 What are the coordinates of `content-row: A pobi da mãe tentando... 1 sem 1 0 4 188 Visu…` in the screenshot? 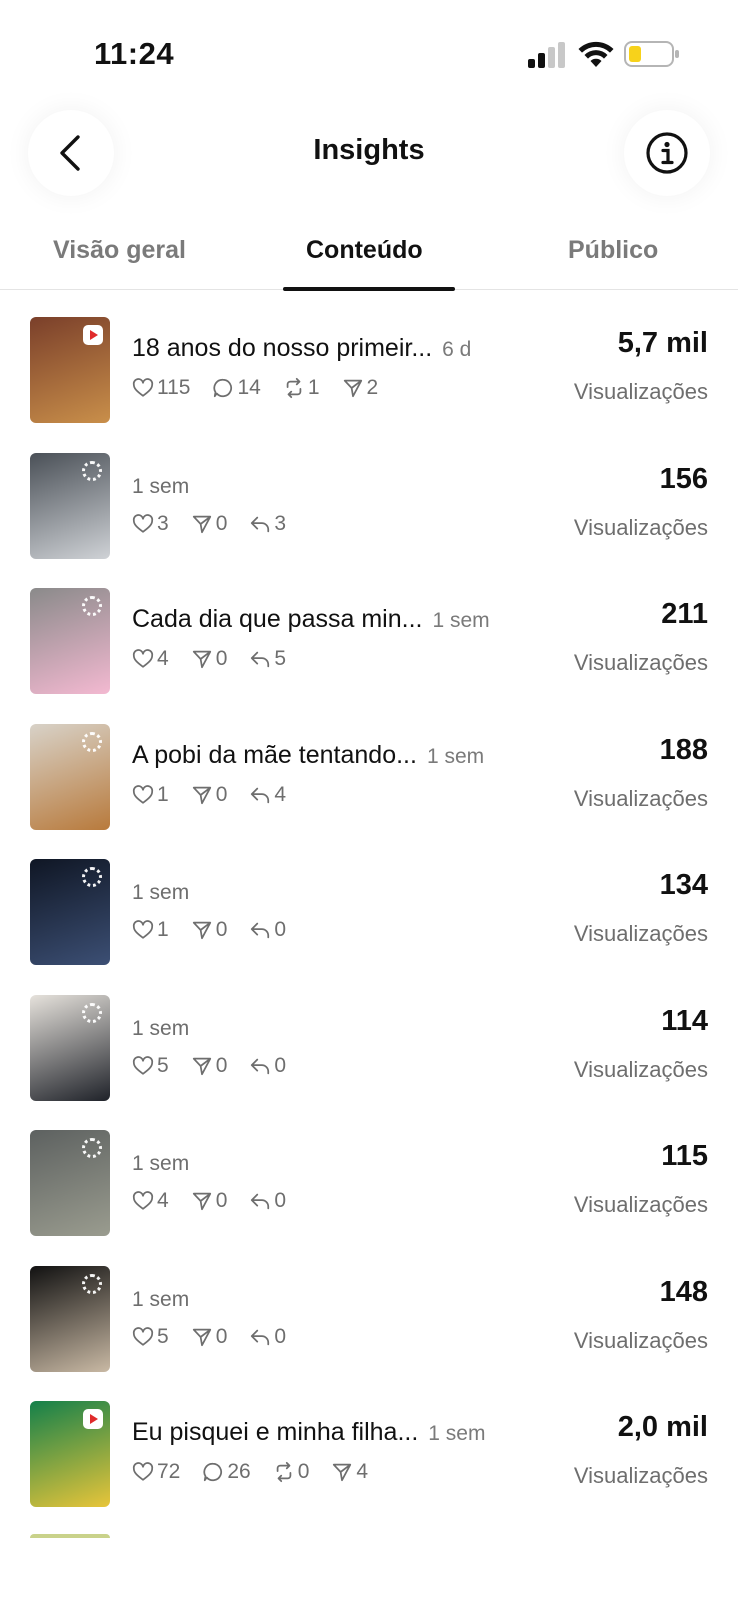 It's located at (369, 766).